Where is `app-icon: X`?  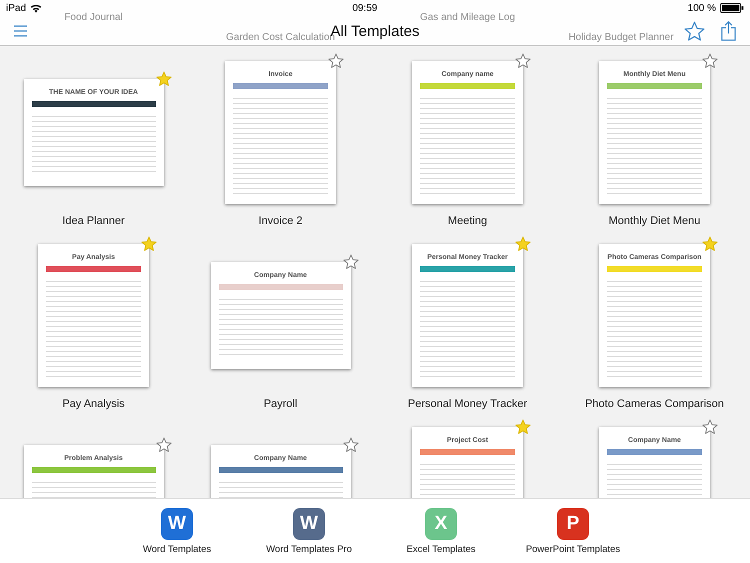
app-icon: X is located at coordinates (441, 524).